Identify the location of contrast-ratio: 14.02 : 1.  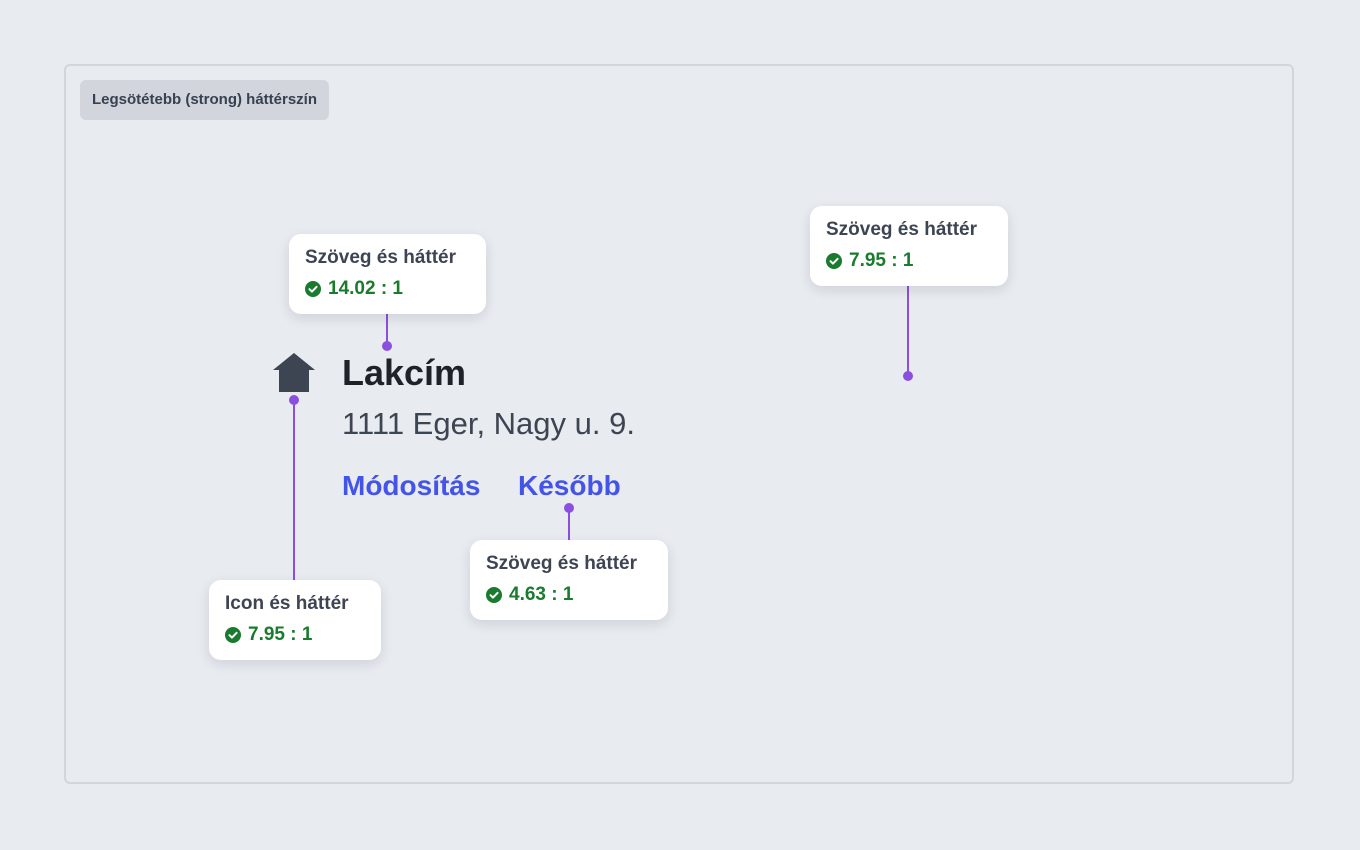
(387, 289).